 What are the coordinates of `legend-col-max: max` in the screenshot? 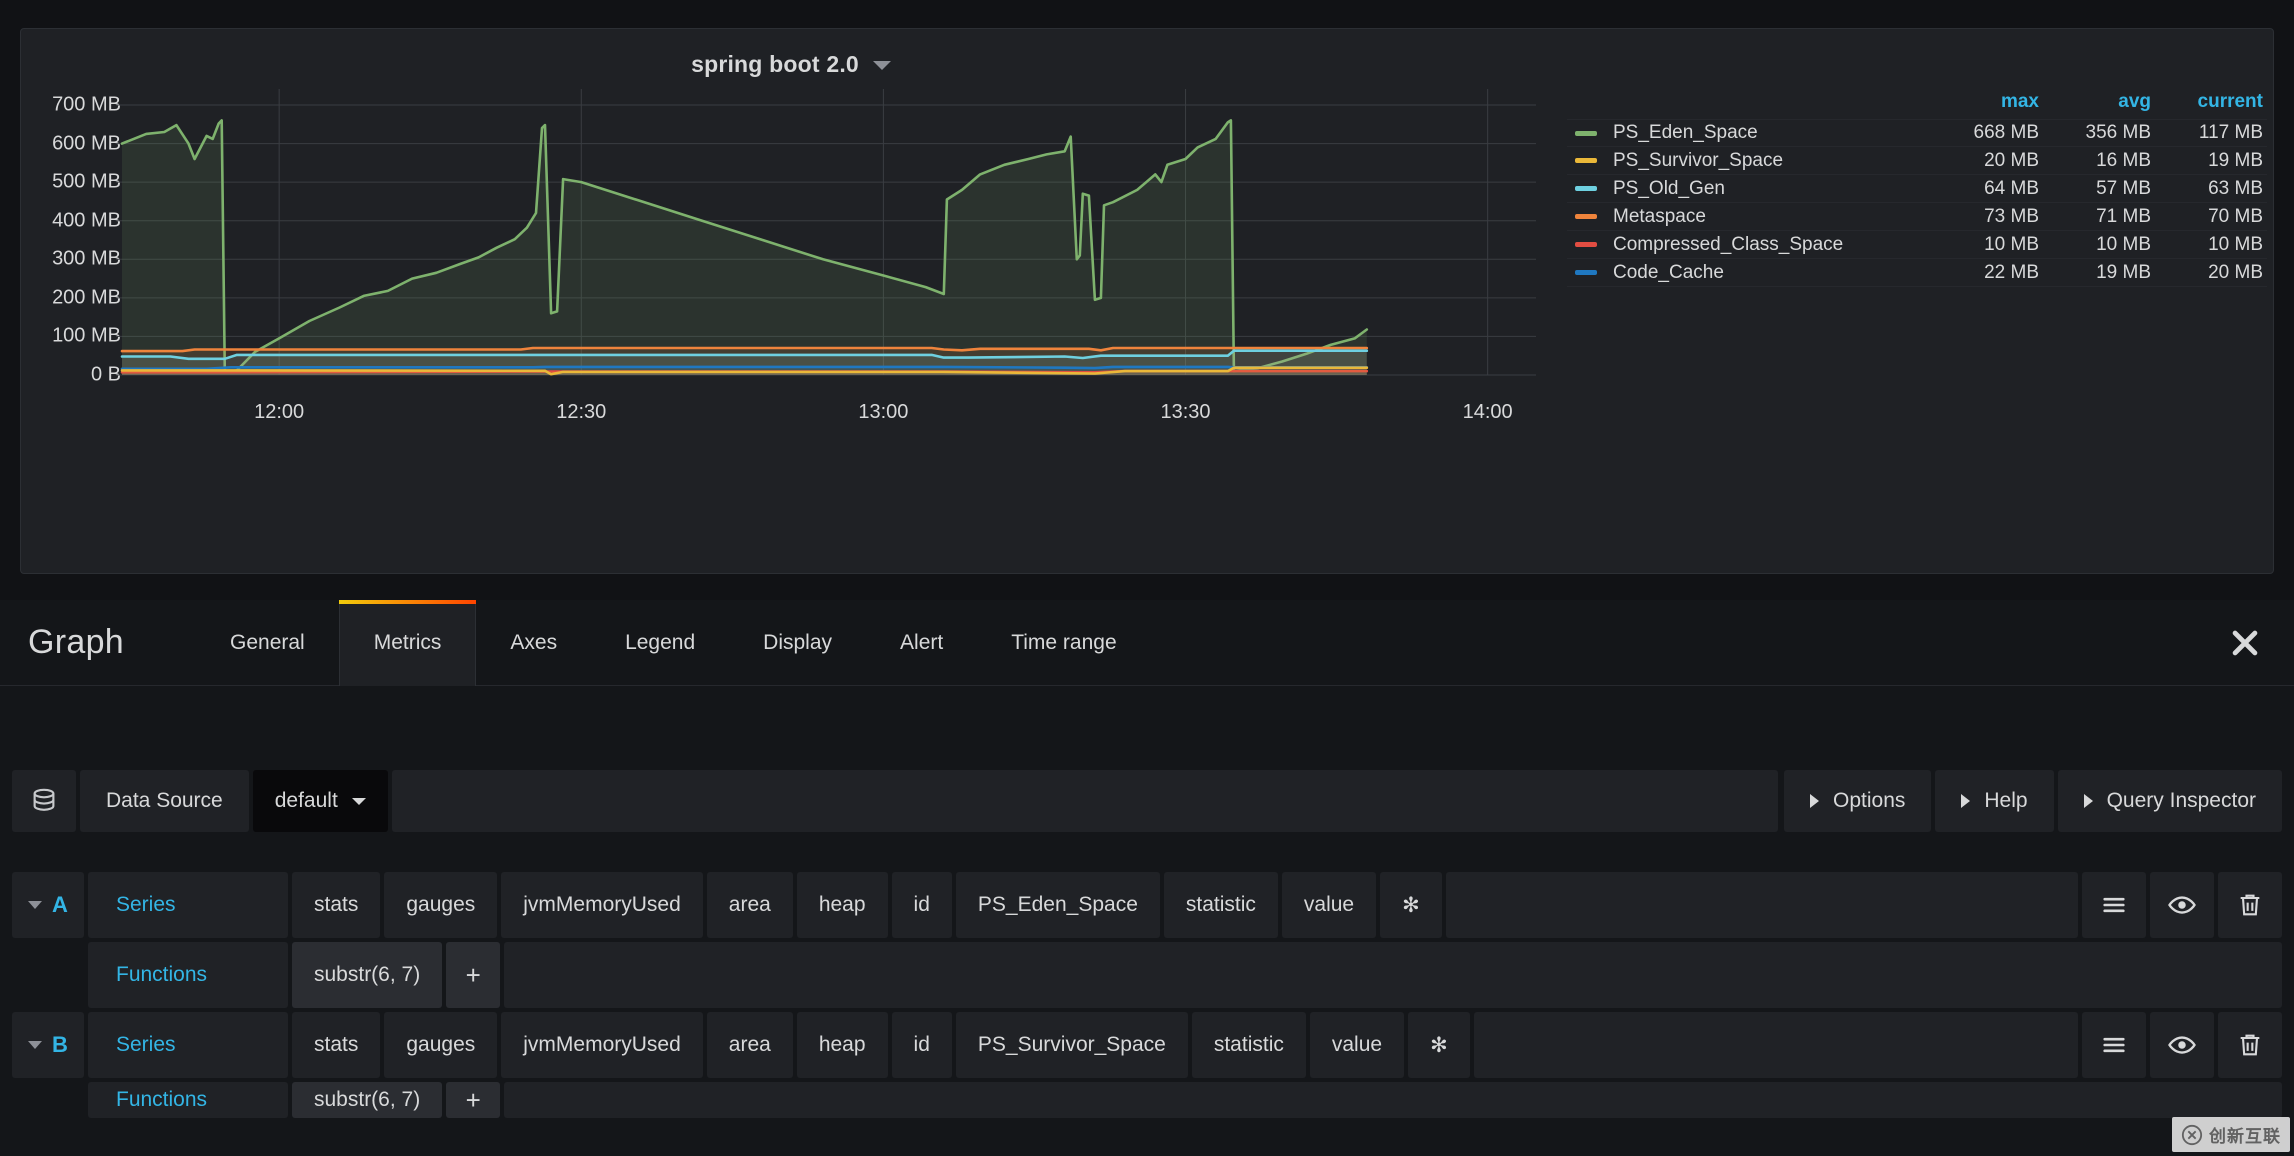 It's located at (1987, 102).